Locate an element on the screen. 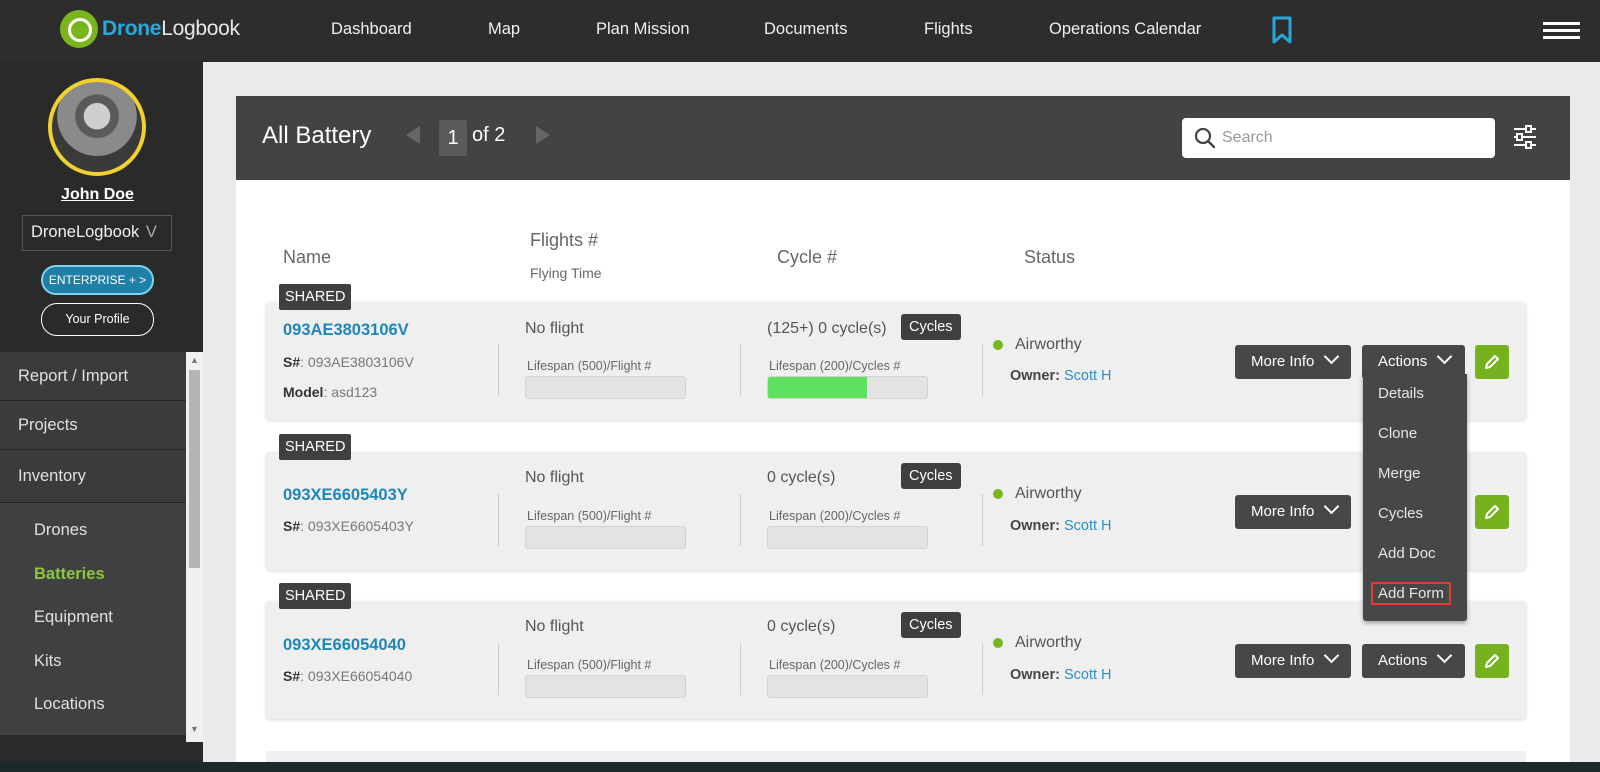  cycle-lifespan-bar-fill is located at coordinates (817, 387).